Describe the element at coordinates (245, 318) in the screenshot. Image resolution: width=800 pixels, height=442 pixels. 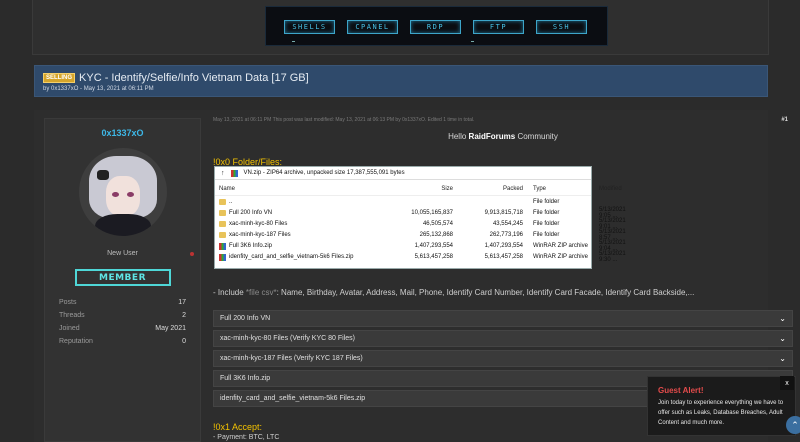
I see `spoiler-label: Full 200 Info VN` at that location.